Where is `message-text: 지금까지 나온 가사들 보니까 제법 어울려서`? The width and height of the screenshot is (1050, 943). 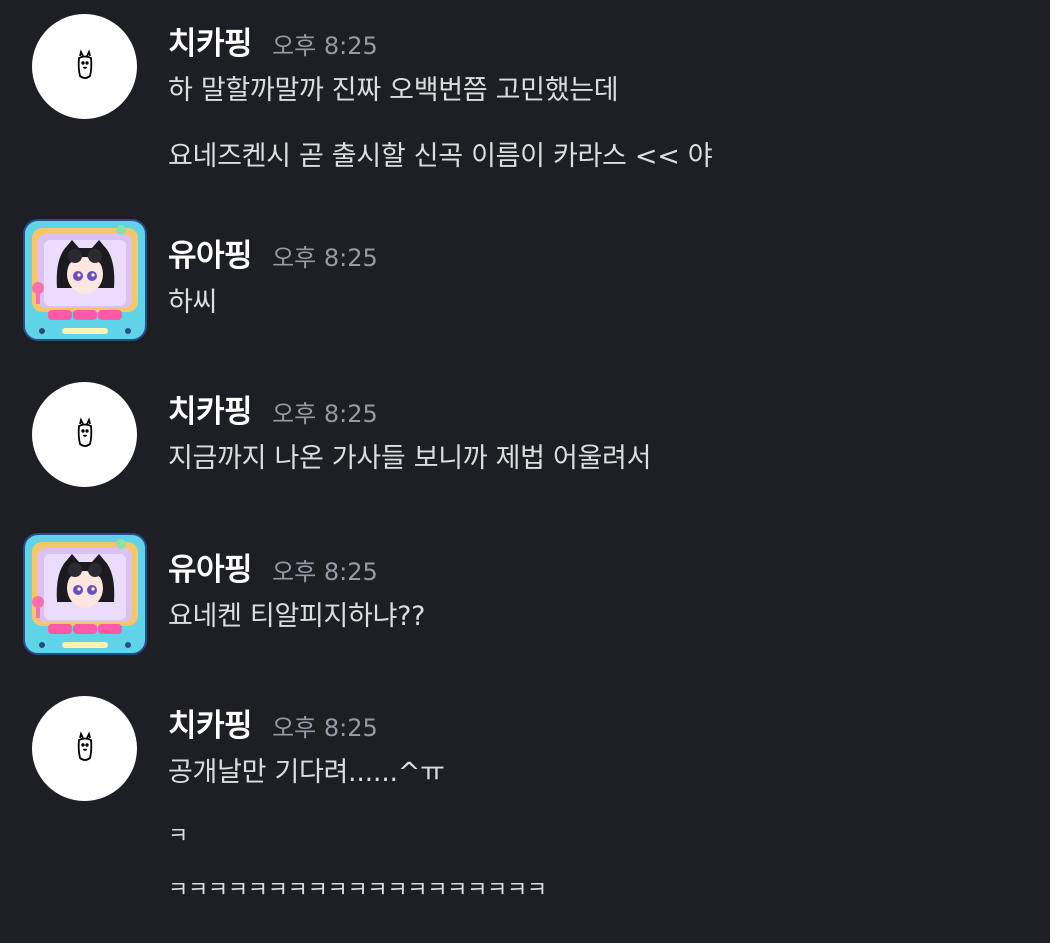 message-text: 지금까지 나온 가사들 보니까 제법 어울려서 is located at coordinates (410, 458).